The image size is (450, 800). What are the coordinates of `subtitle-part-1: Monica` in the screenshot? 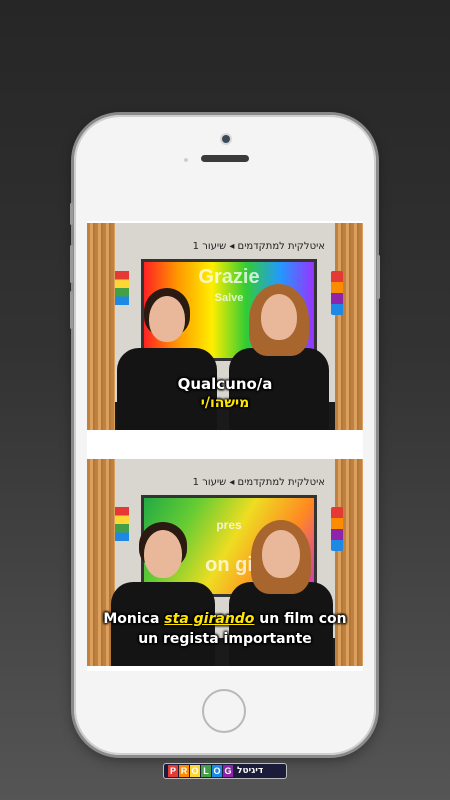 It's located at (134, 619).